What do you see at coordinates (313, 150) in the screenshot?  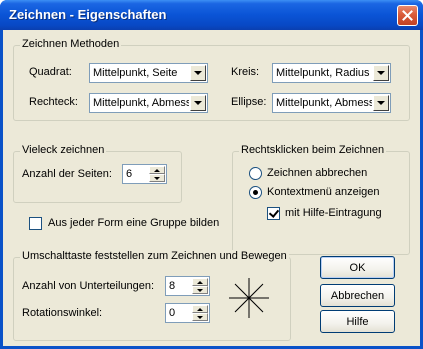 I see `rightclick-group-label: Rechtsklicken beim Zeichnen` at bounding box center [313, 150].